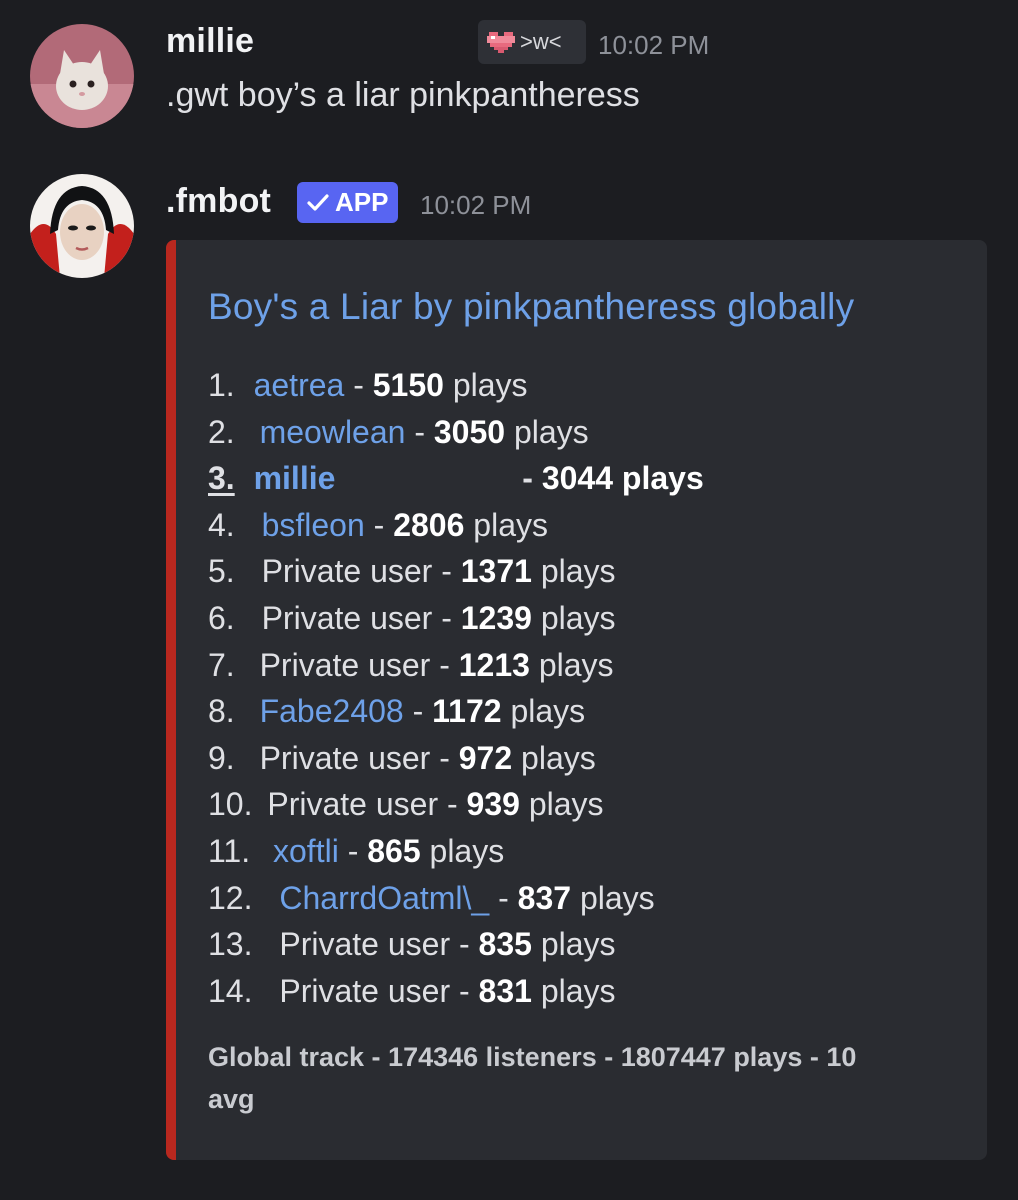 The height and width of the screenshot is (1200, 1018). I want to click on rank-user-link: millie, so click(295, 478).